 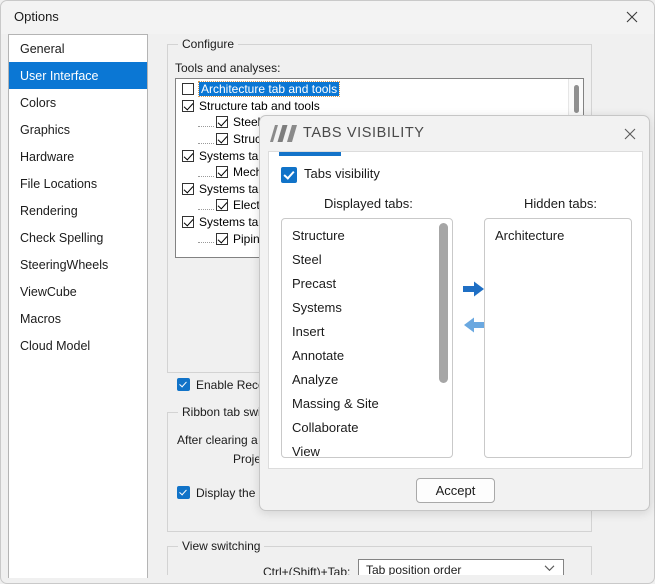 I want to click on arrow-left-icon, so click(x=474, y=325).